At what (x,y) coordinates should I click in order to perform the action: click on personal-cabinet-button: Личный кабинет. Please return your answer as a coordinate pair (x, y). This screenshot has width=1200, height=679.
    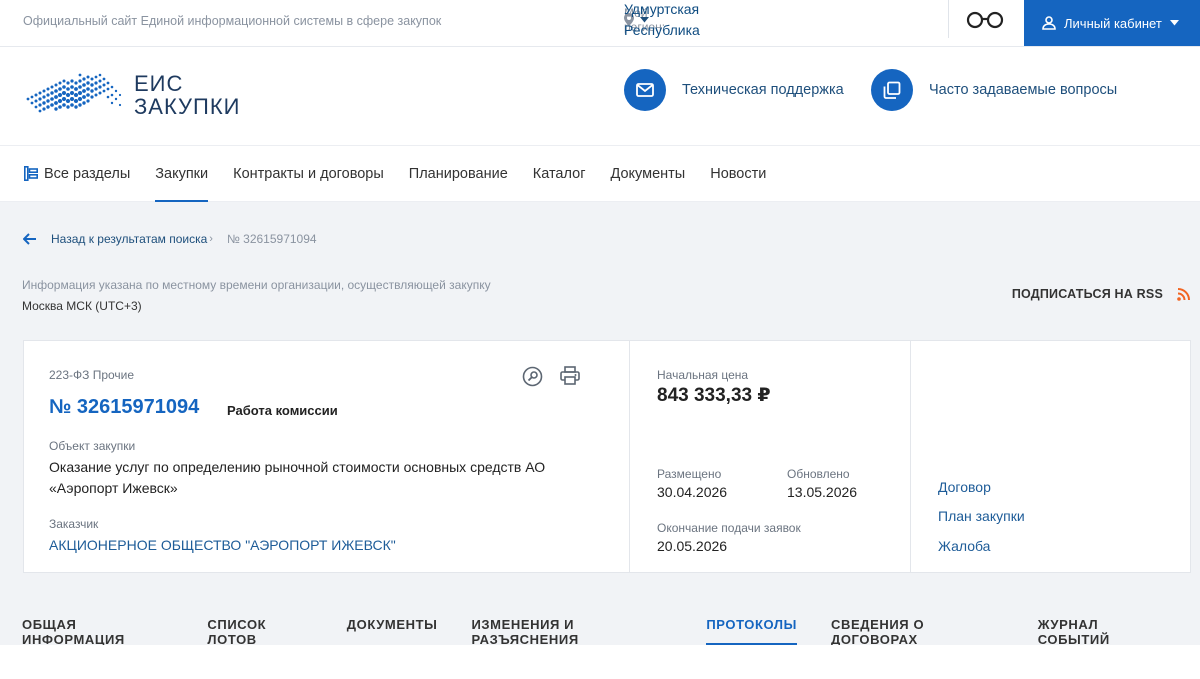
    Looking at the image, I should click on (1112, 23).